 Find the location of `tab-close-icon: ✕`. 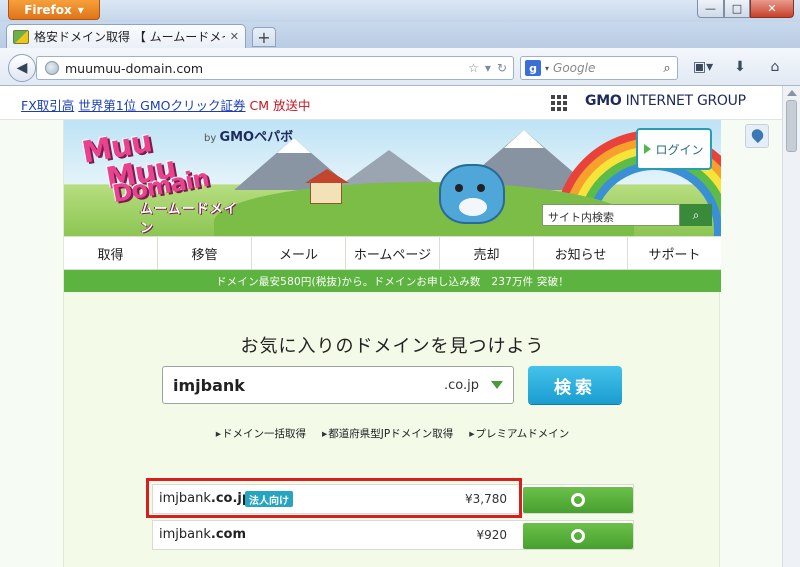

tab-close-icon: ✕ is located at coordinates (234, 36).